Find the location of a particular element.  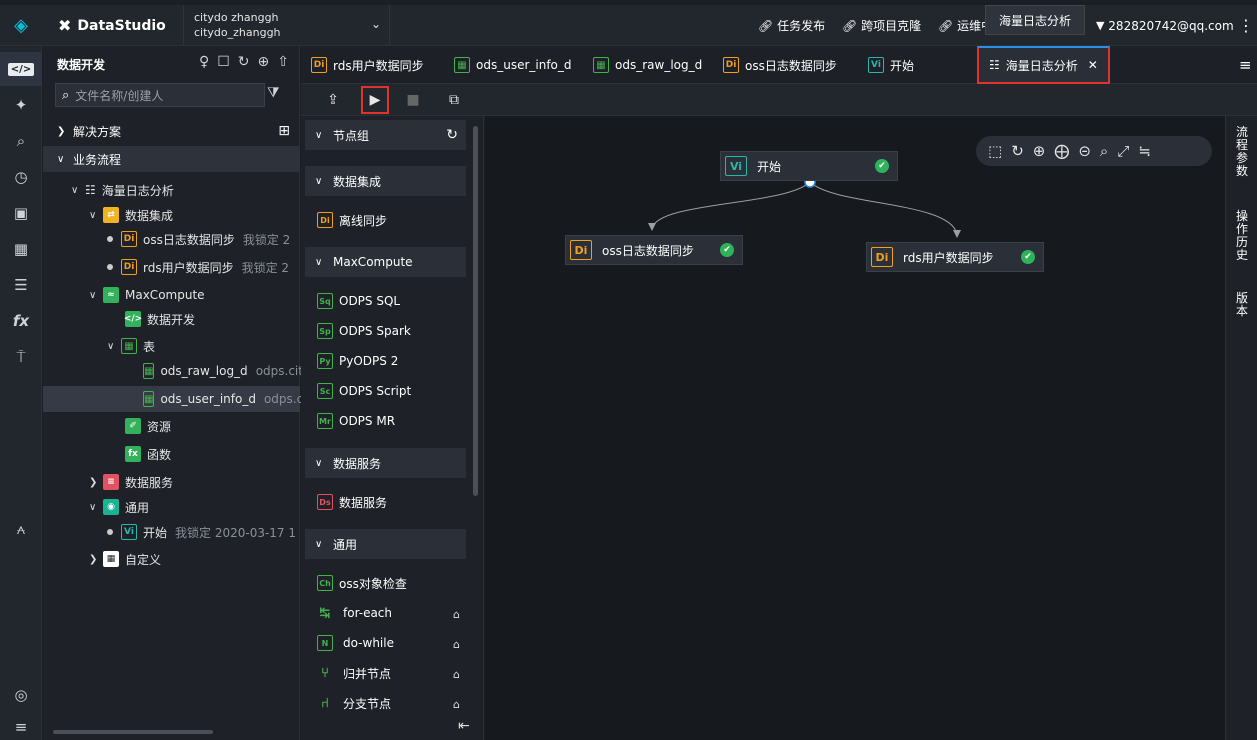

submit-icon: ⇪ is located at coordinates (333, 100).